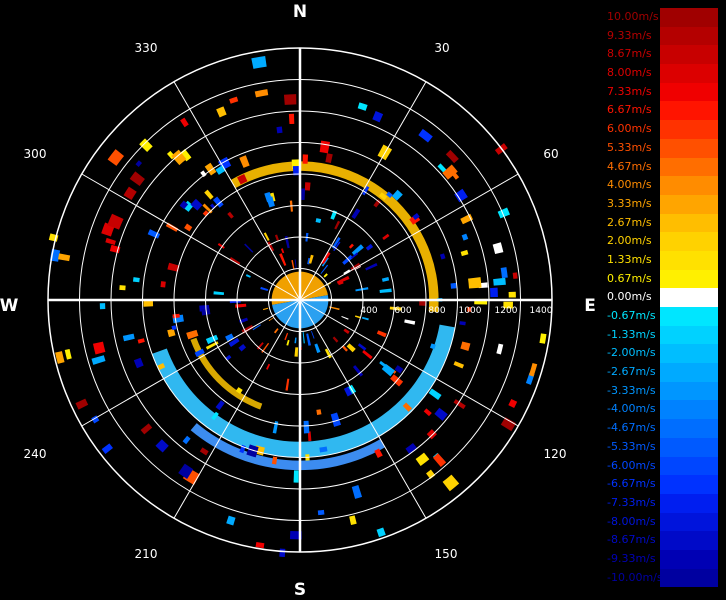 The image size is (726, 600). What do you see at coordinates (550, 154) in the screenshot?
I see `azimuth-label-60: 60` at bounding box center [550, 154].